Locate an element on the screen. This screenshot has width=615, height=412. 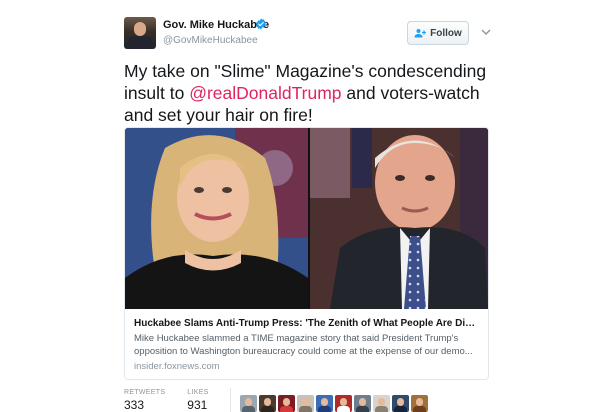
liker-avatars is located at coordinates (334, 403).